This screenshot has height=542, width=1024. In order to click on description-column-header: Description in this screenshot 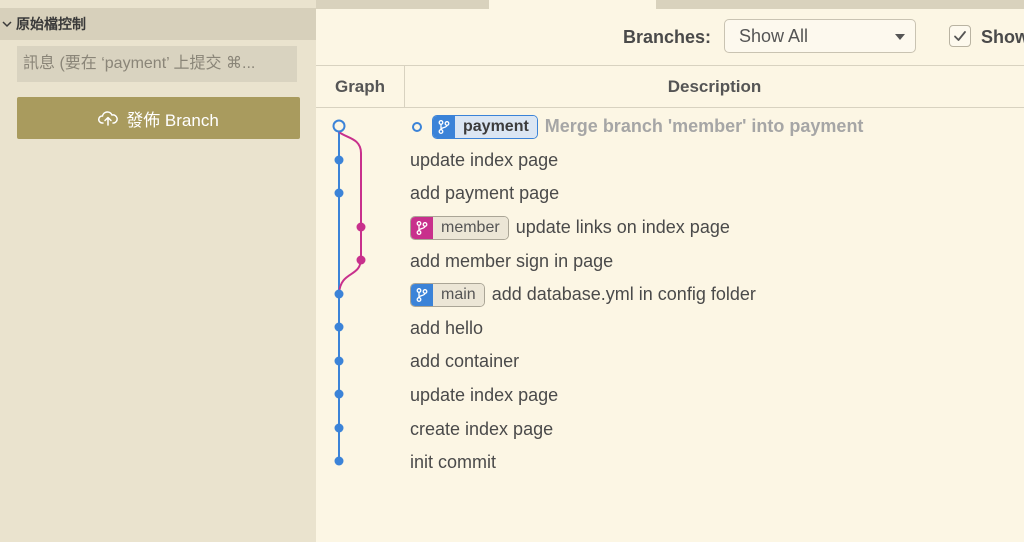, I will do `click(714, 86)`.